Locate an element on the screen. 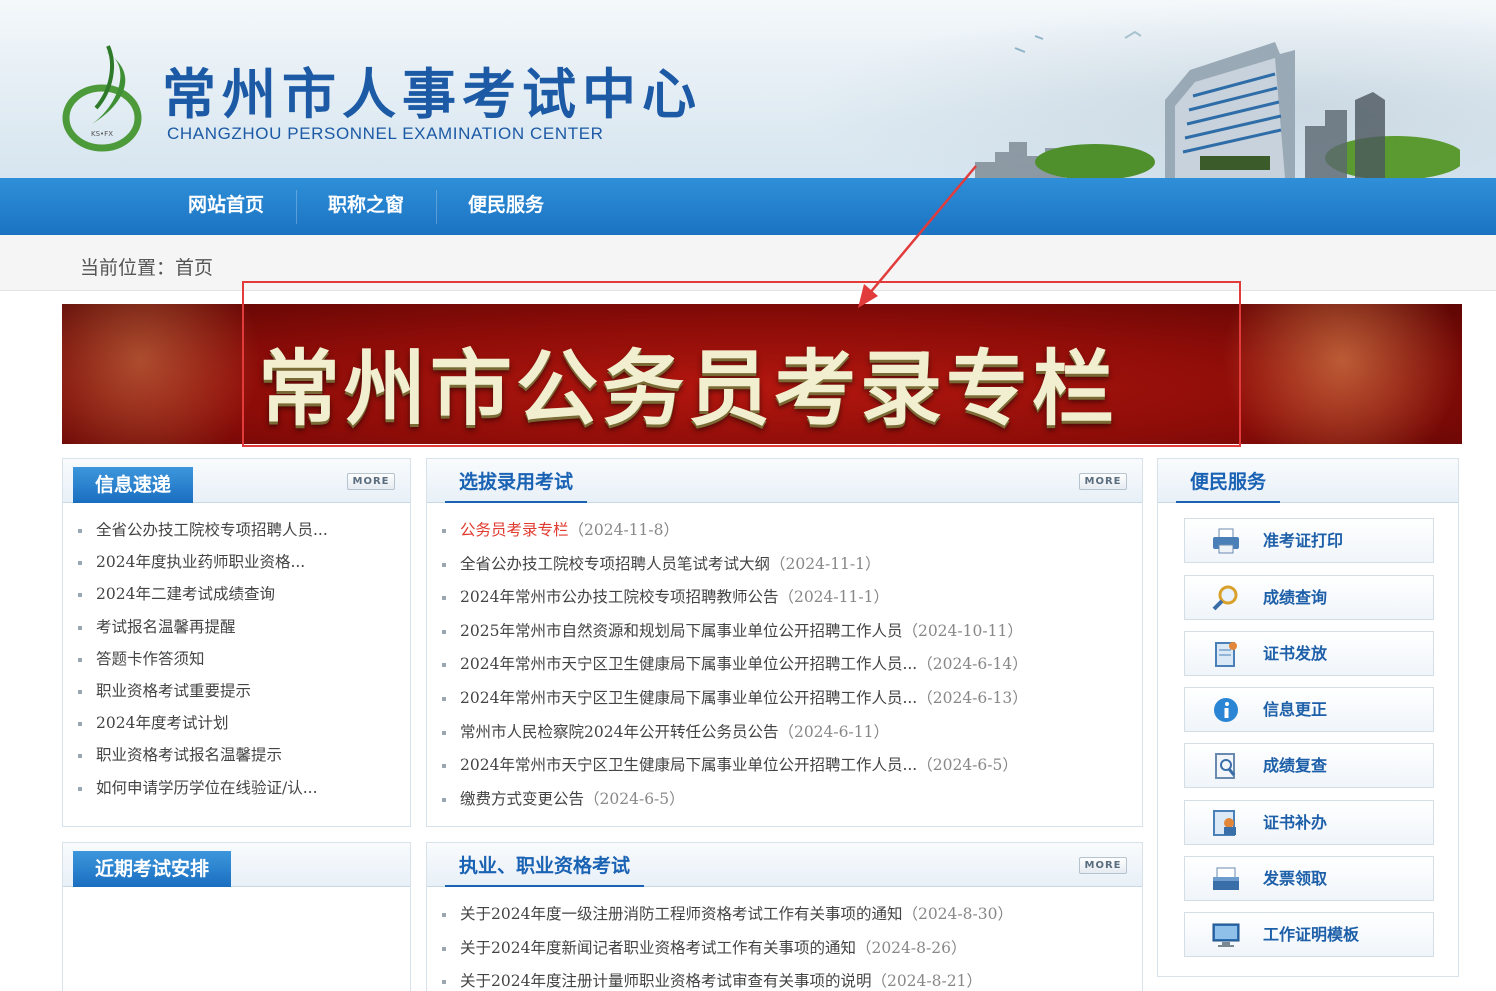 This screenshot has width=1496, height=991. logo-emblem-icon: KS•FX is located at coordinates (107, 98).